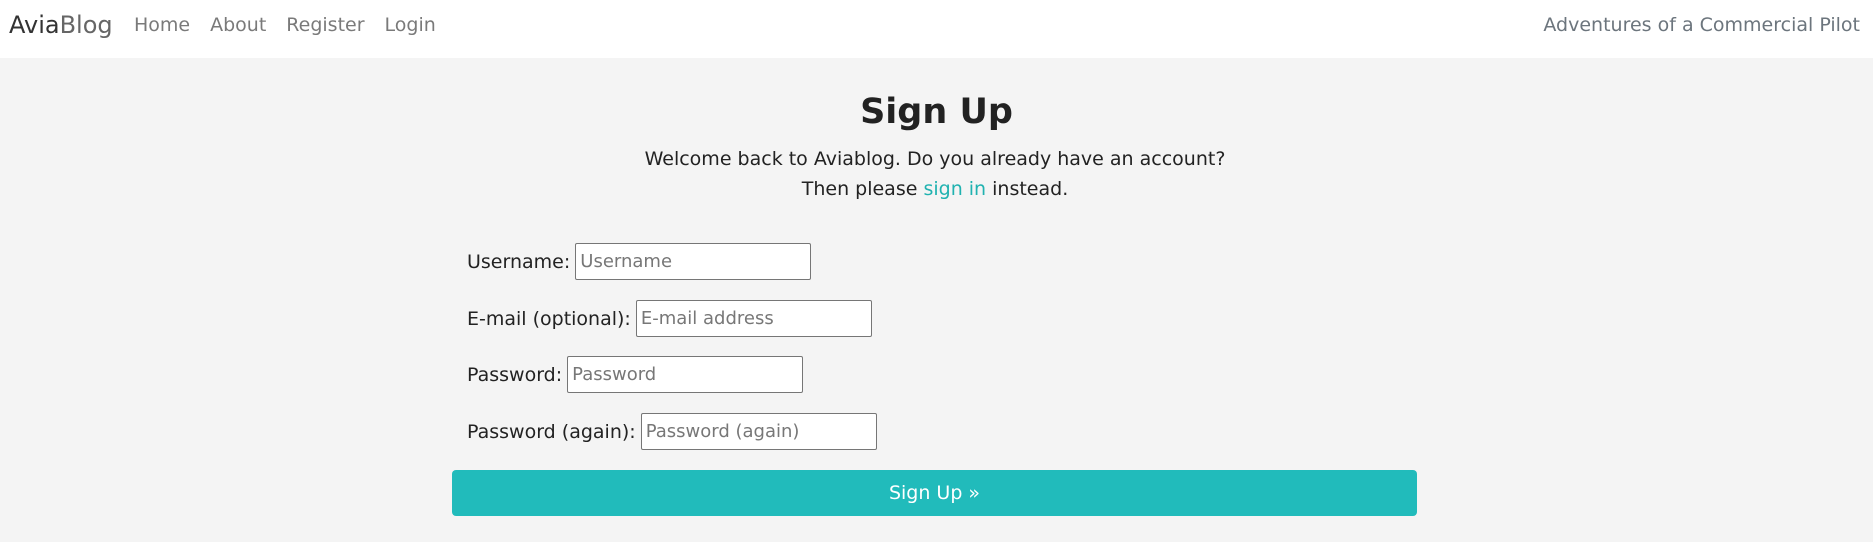 This screenshot has width=1873, height=542. I want to click on password-label: Password:, so click(515, 374).